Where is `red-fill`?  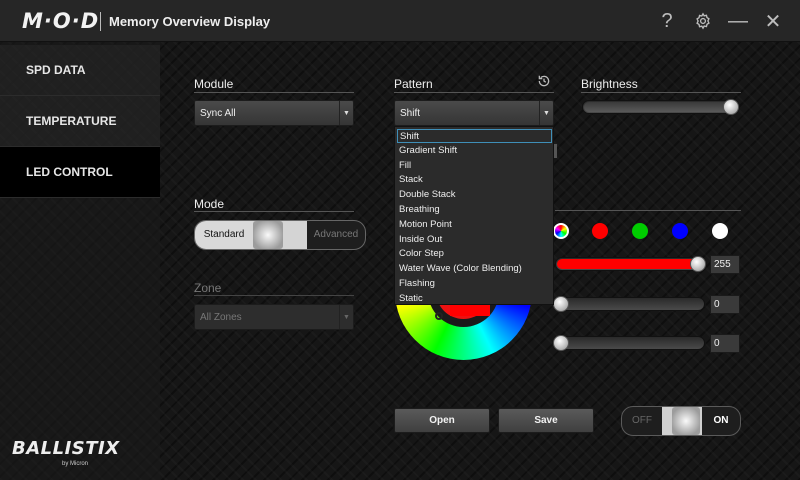
red-fill is located at coordinates (630, 264).